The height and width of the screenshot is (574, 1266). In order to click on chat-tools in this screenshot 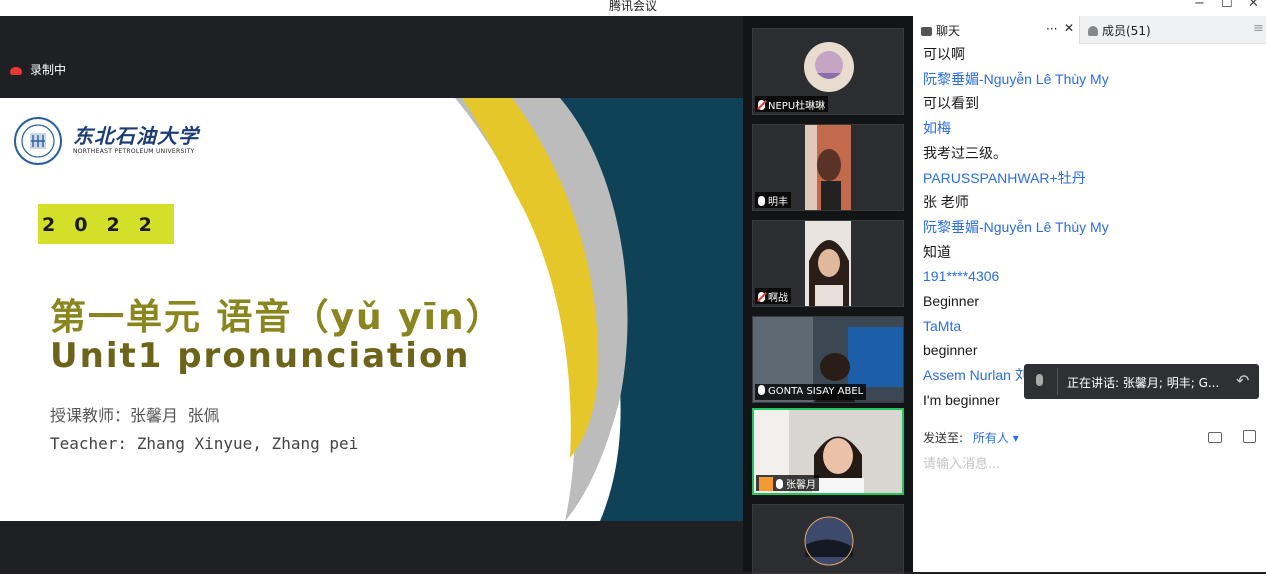, I will do `click(1231, 437)`.